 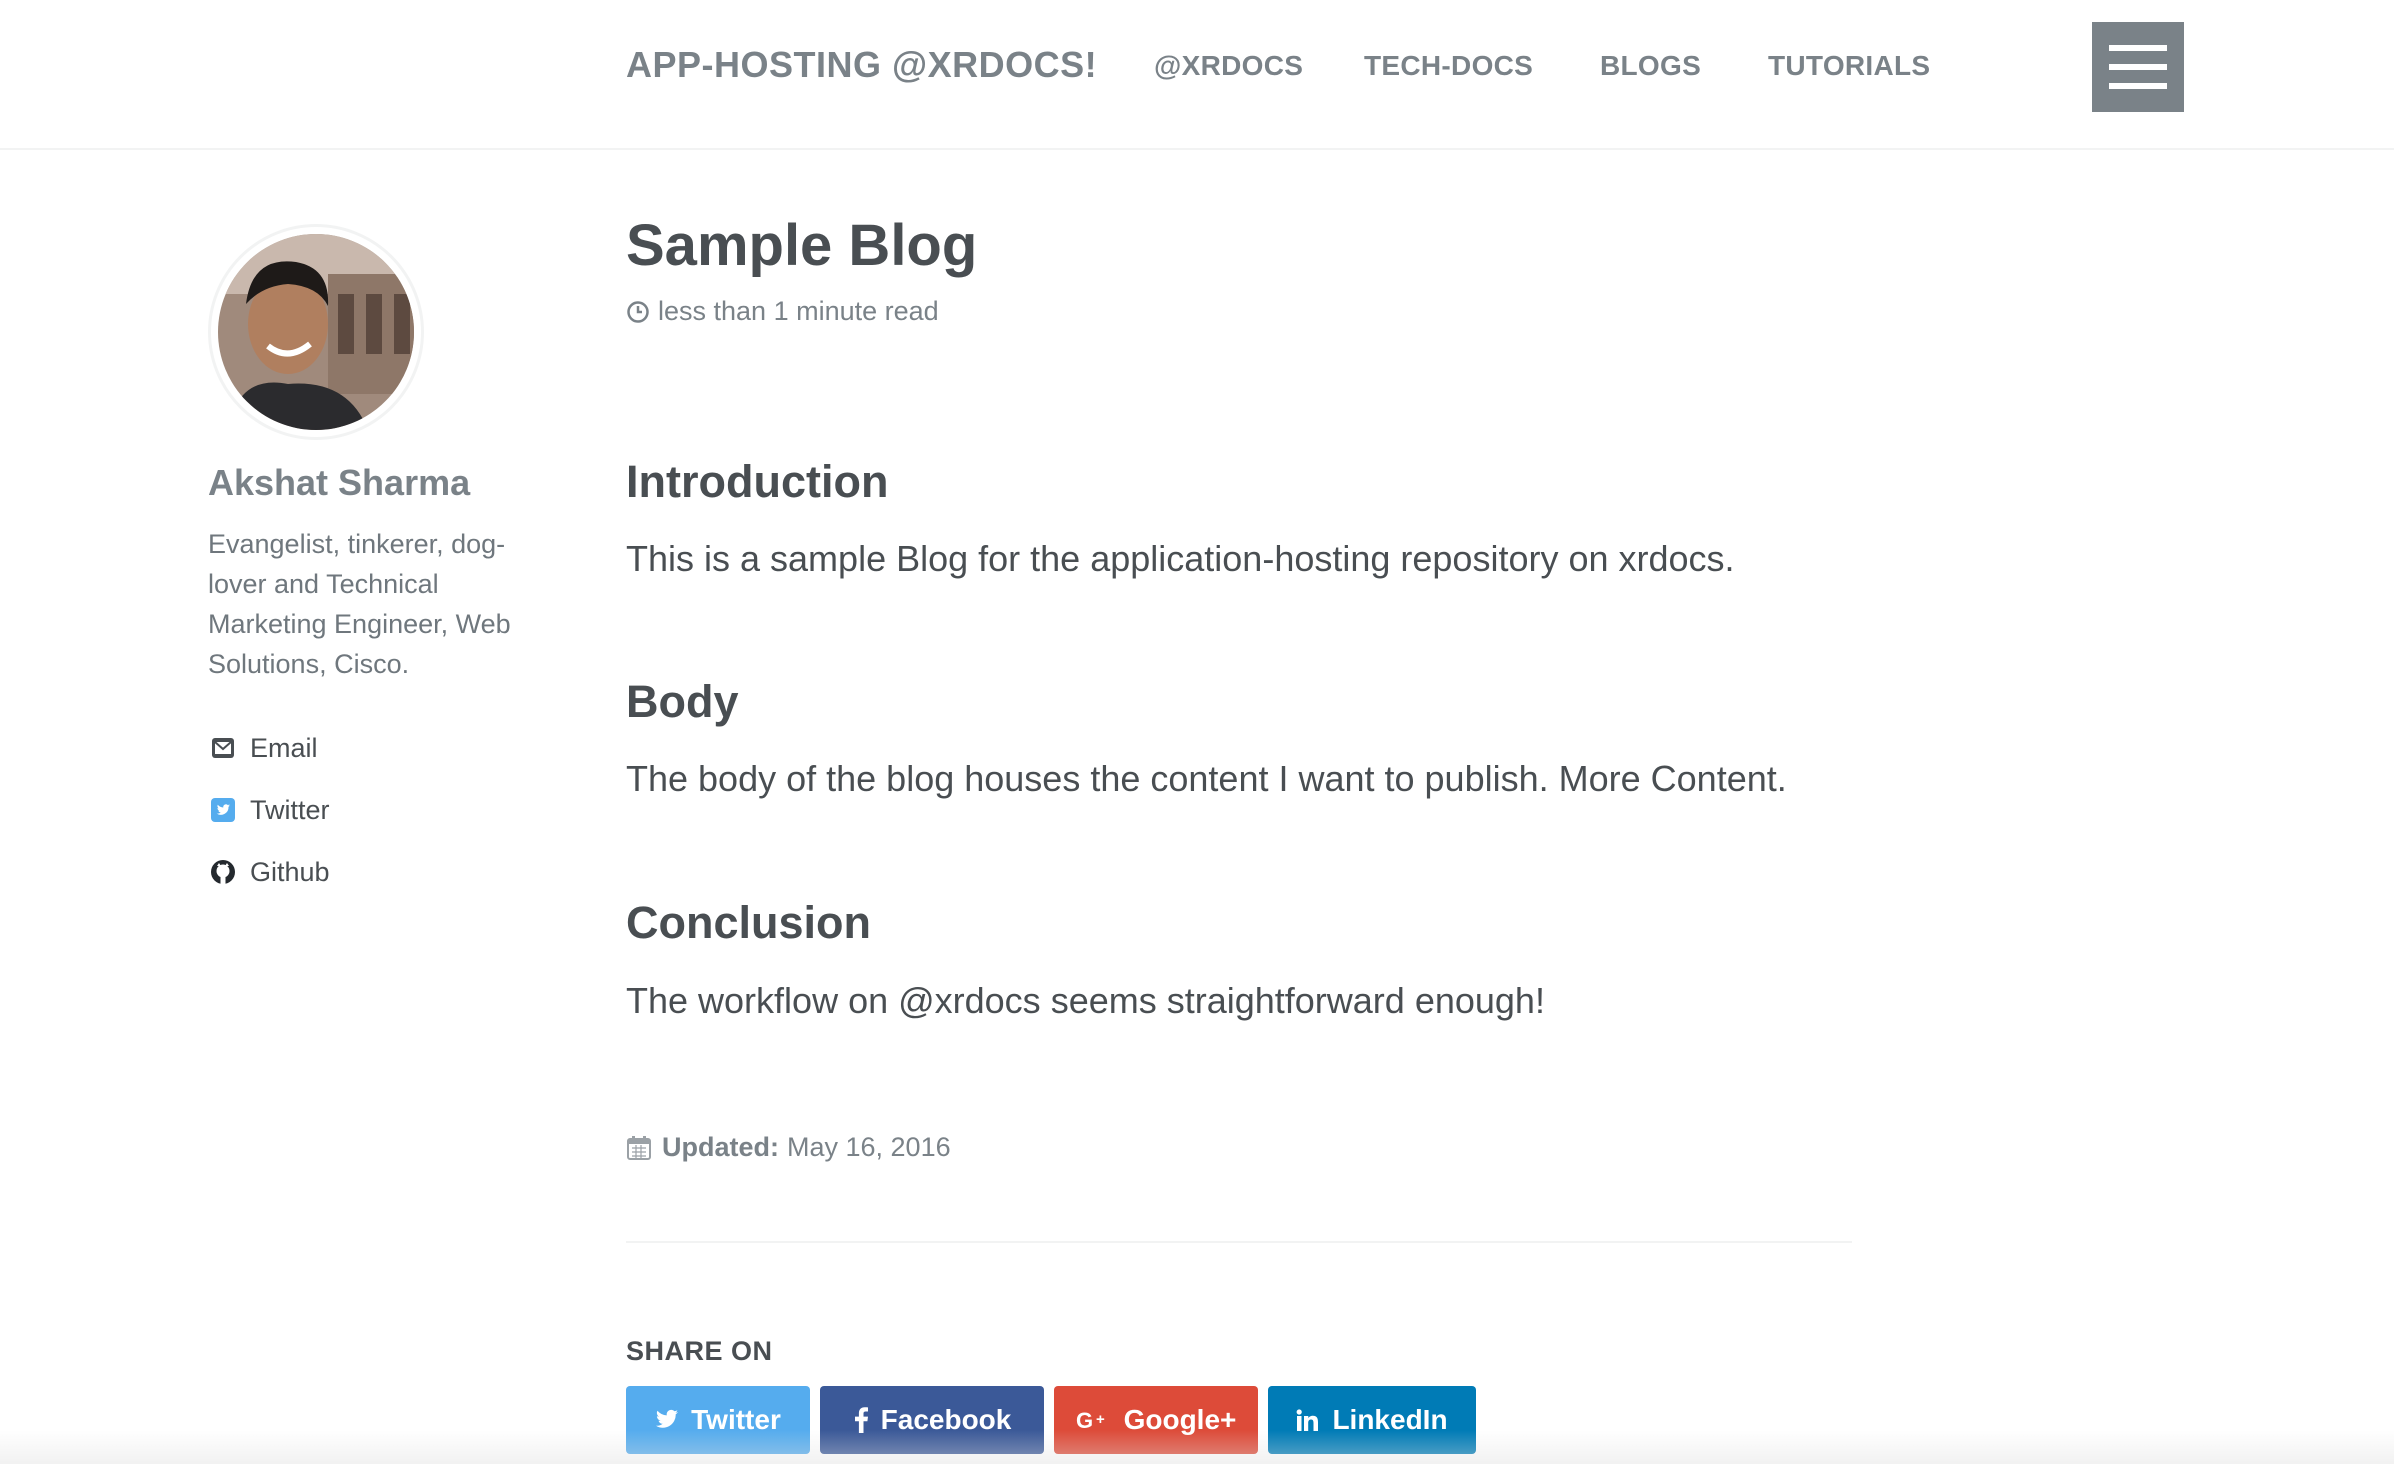 What do you see at coordinates (1849, 66) in the screenshot?
I see `nav-link-tutorials: TUTORIALS` at bounding box center [1849, 66].